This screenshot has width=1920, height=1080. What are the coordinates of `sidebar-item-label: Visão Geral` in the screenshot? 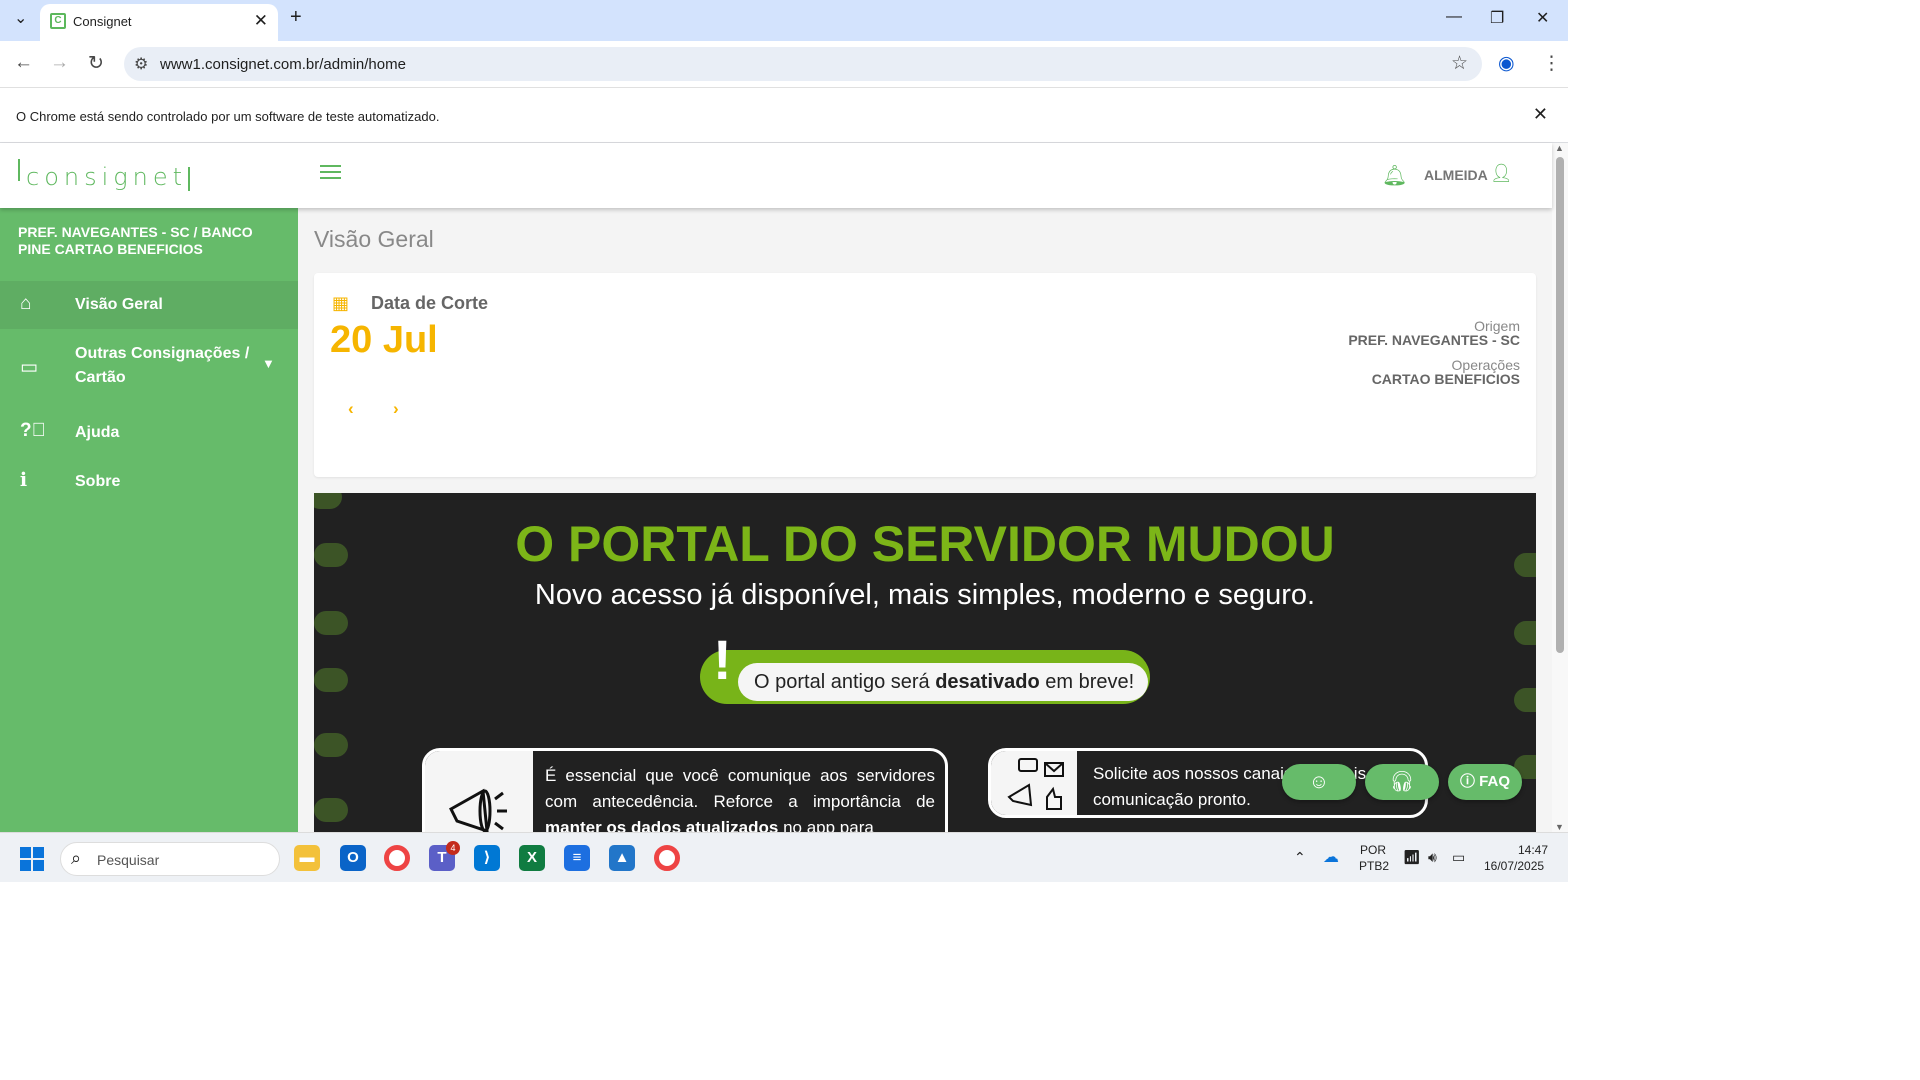 It's located at (119, 304).